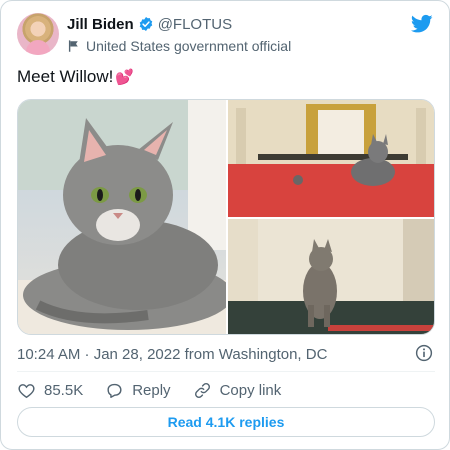 The image size is (450, 450). I want to click on cat-hallway-illustration, so click(331, 276).